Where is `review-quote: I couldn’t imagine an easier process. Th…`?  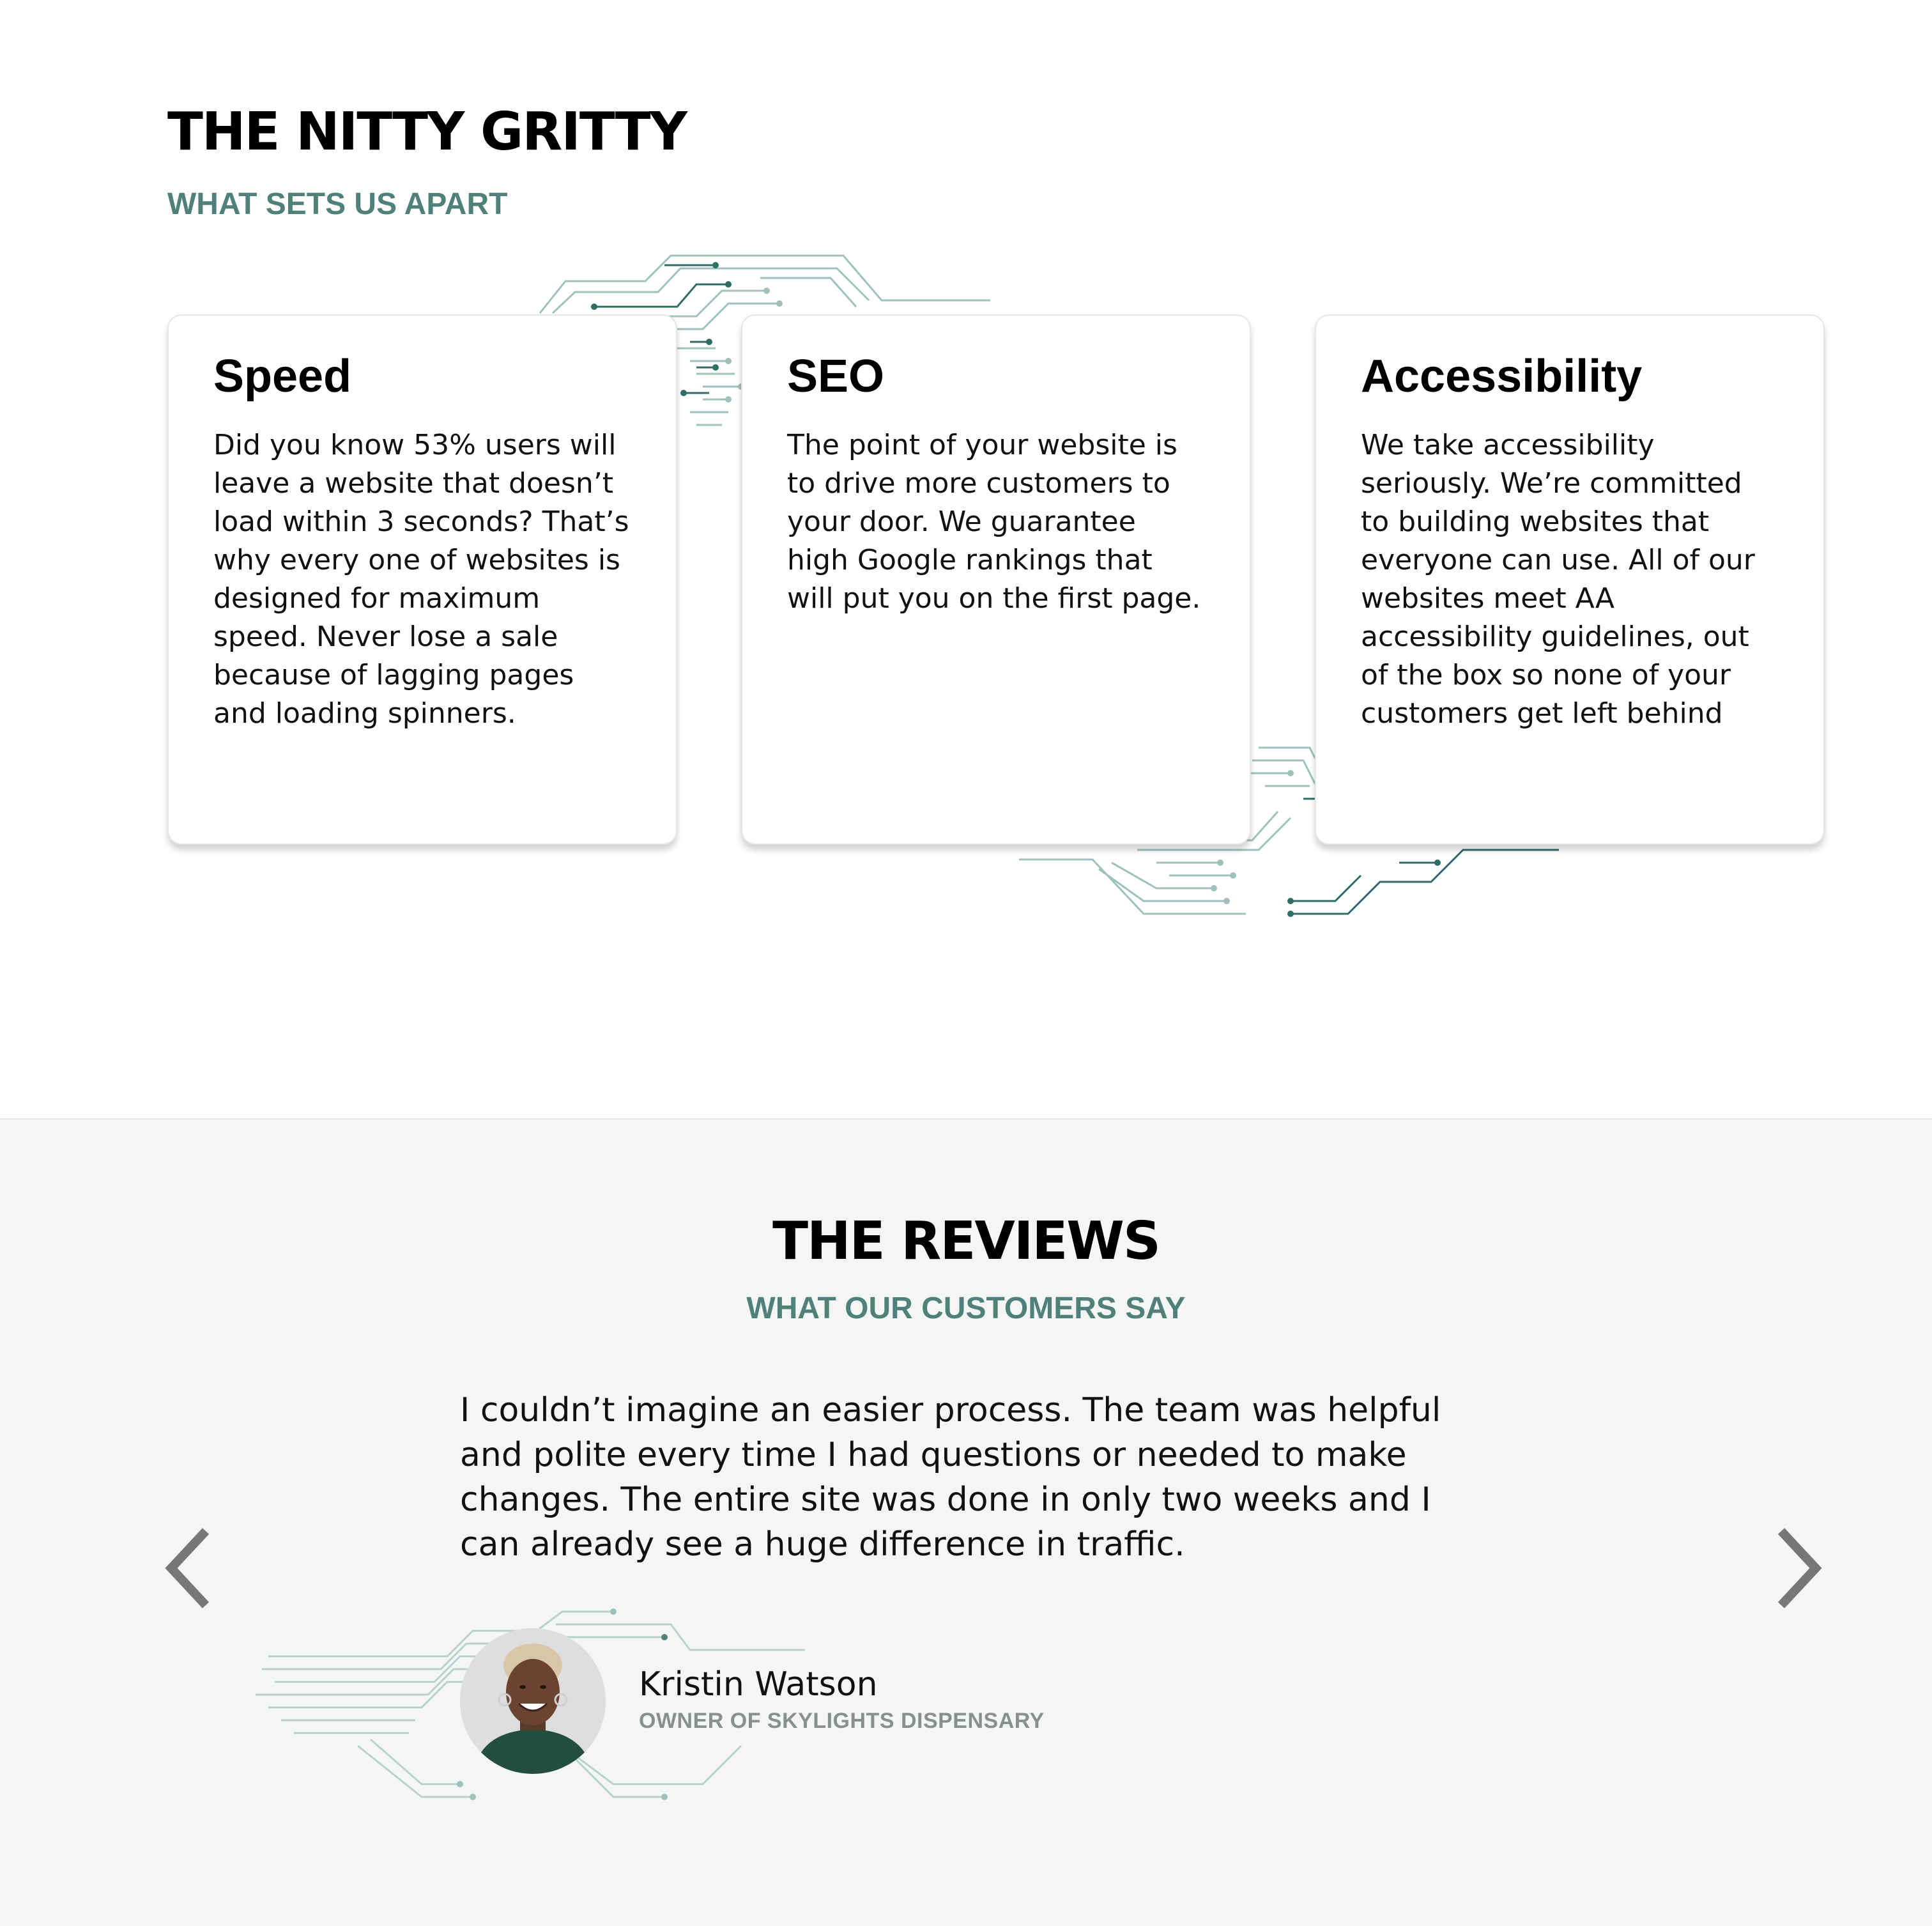
review-quote: I couldn’t imagine an easier process. Th… is located at coordinates (950, 1477).